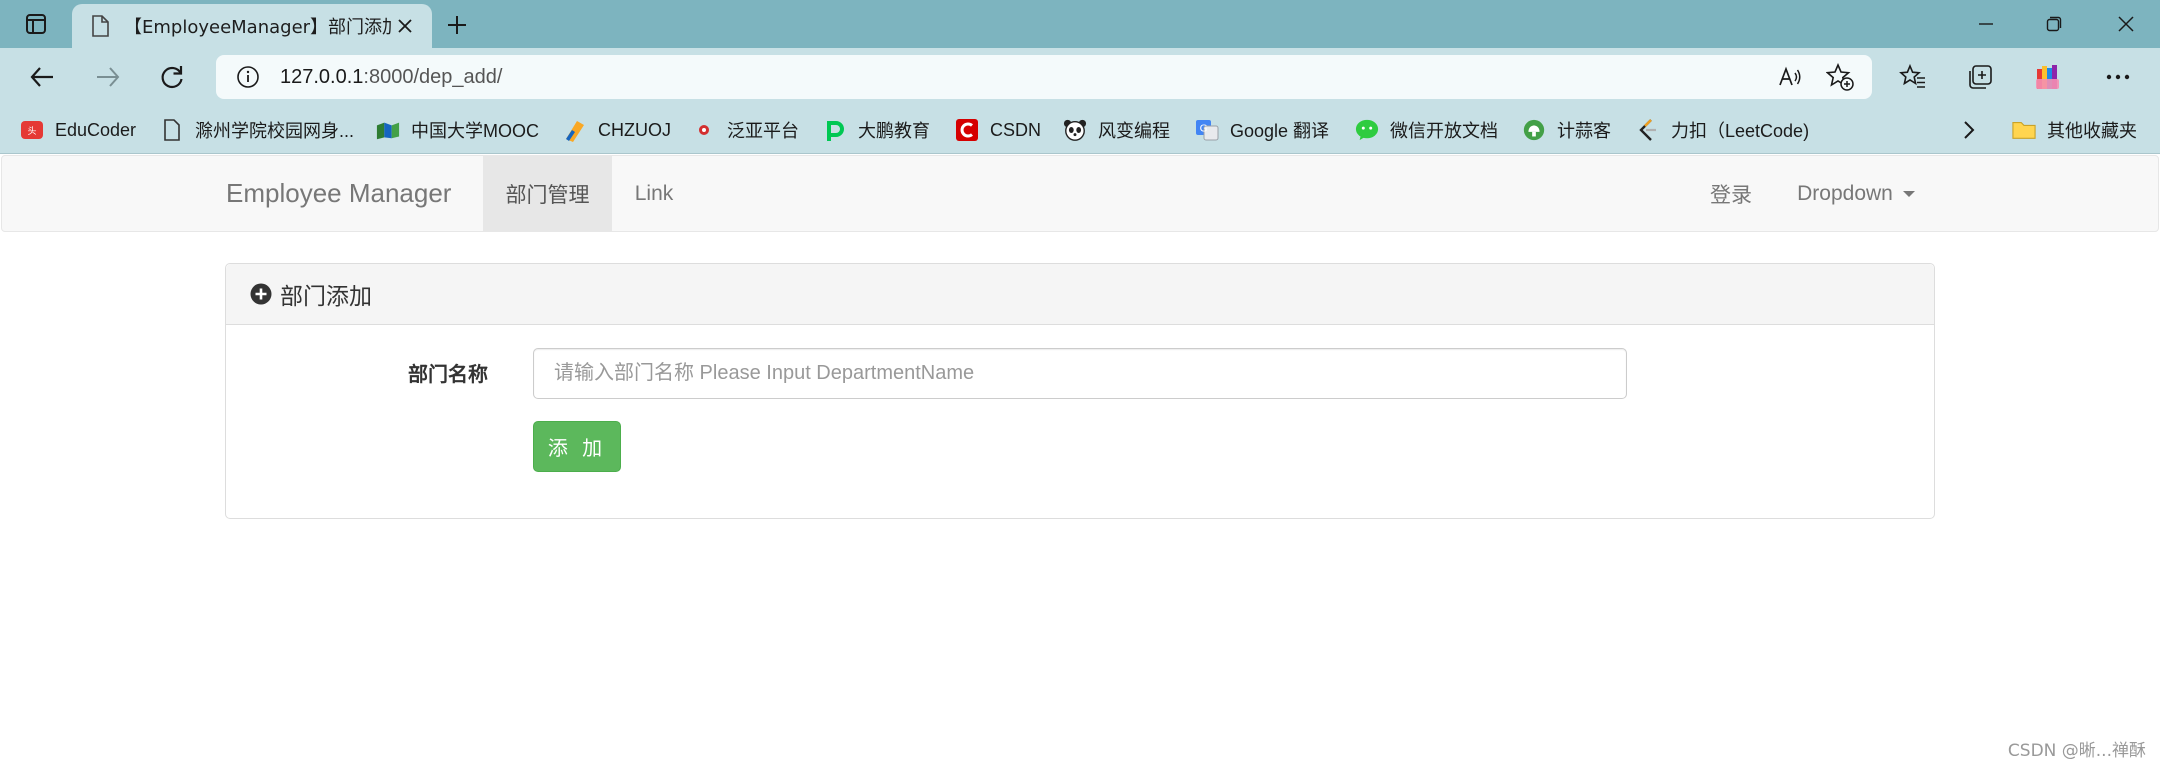 The height and width of the screenshot is (766, 2160). What do you see at coordinates (2076, 751) in the screenshot?
I see `watermark-text: CSDN @晰...禅酥` at bounding box center [2076, 751].